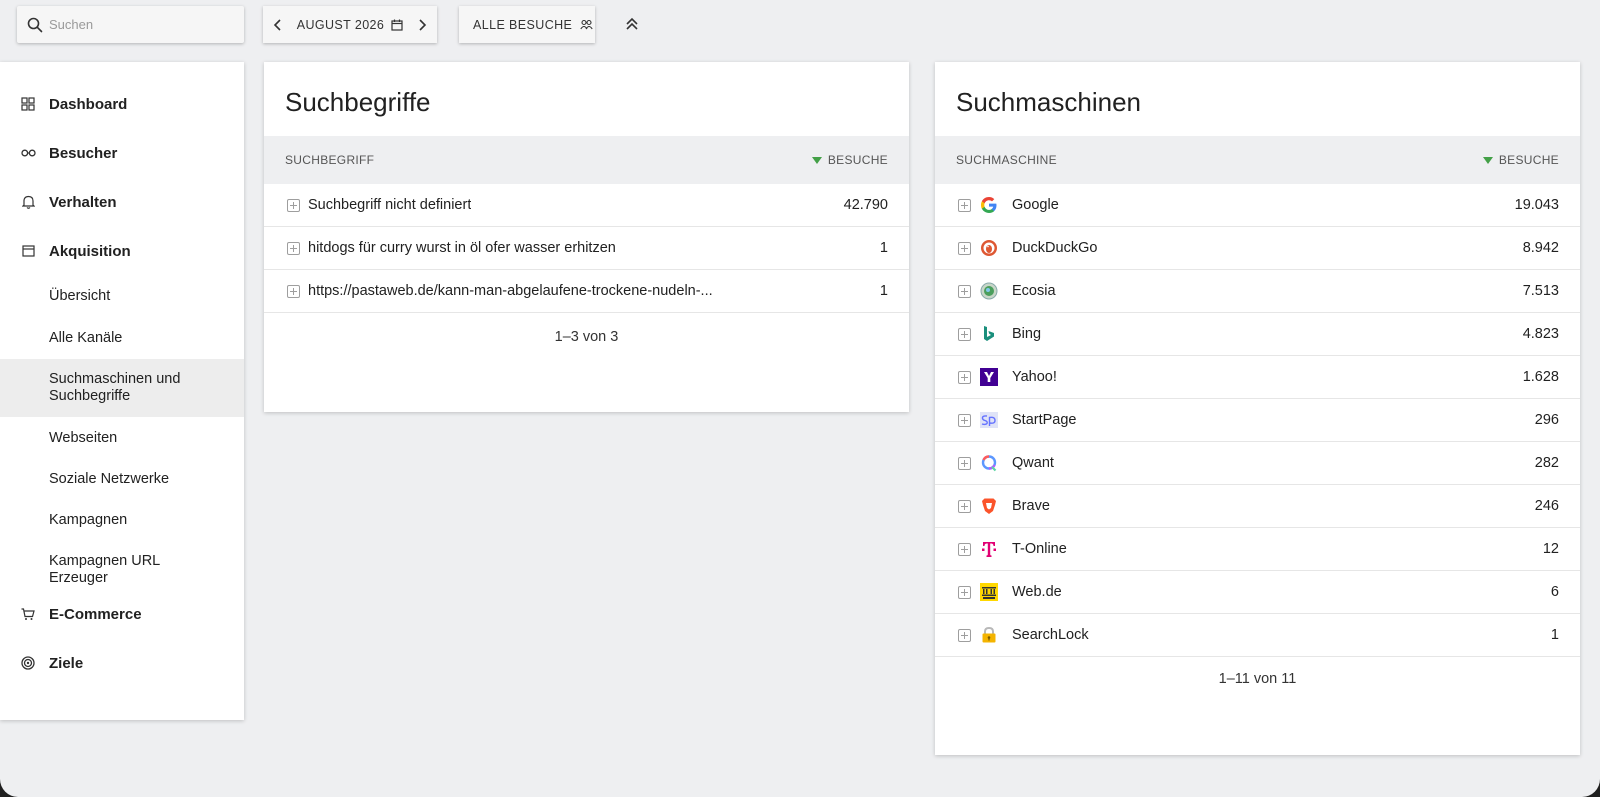 This screenshot has height=797, width=1600. Describe the element at coordinates (122, 338) in the screenshot. I see `sidebar-subitem-alle-kanaele: Alle Kanäle` at that location.